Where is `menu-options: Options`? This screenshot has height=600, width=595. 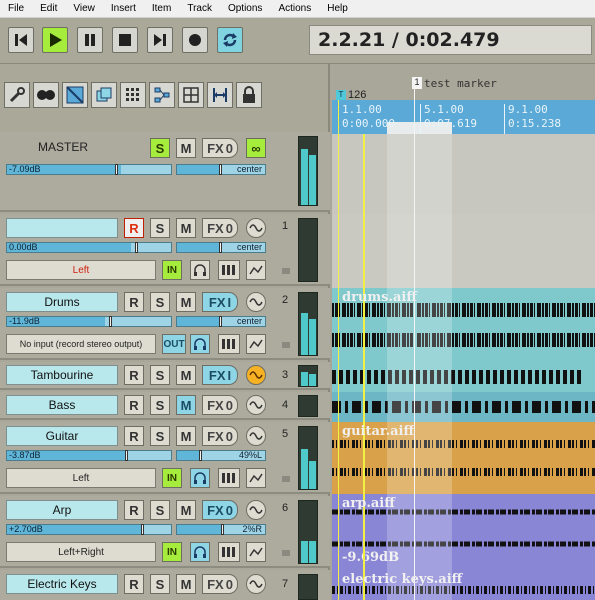 menu-options: Options is located at coordinates (245, 8).